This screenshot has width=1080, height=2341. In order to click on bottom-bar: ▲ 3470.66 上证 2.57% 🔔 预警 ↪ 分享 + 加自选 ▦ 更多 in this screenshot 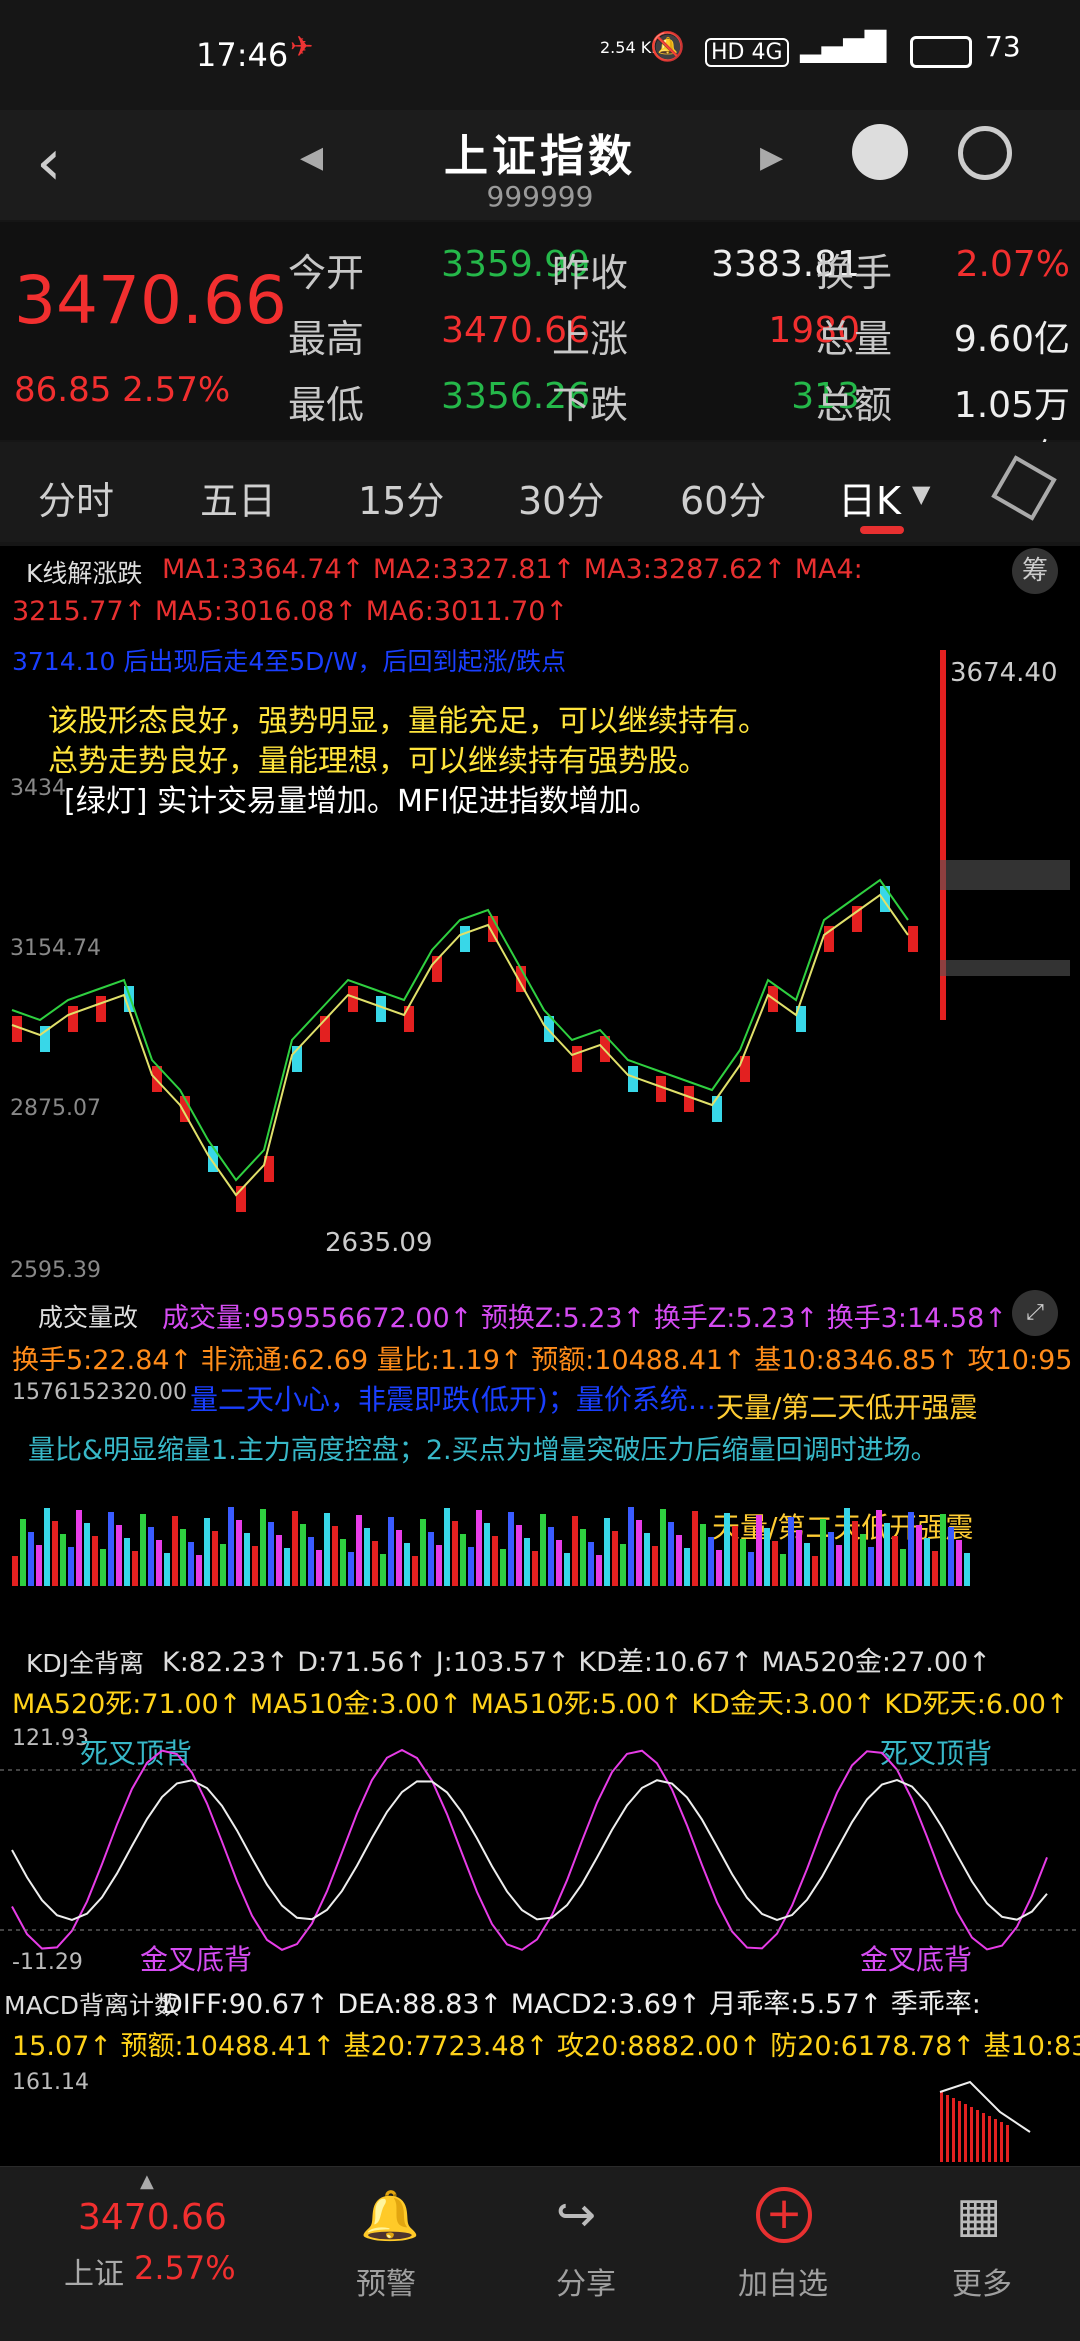, I will do `click(540, 2253)`.